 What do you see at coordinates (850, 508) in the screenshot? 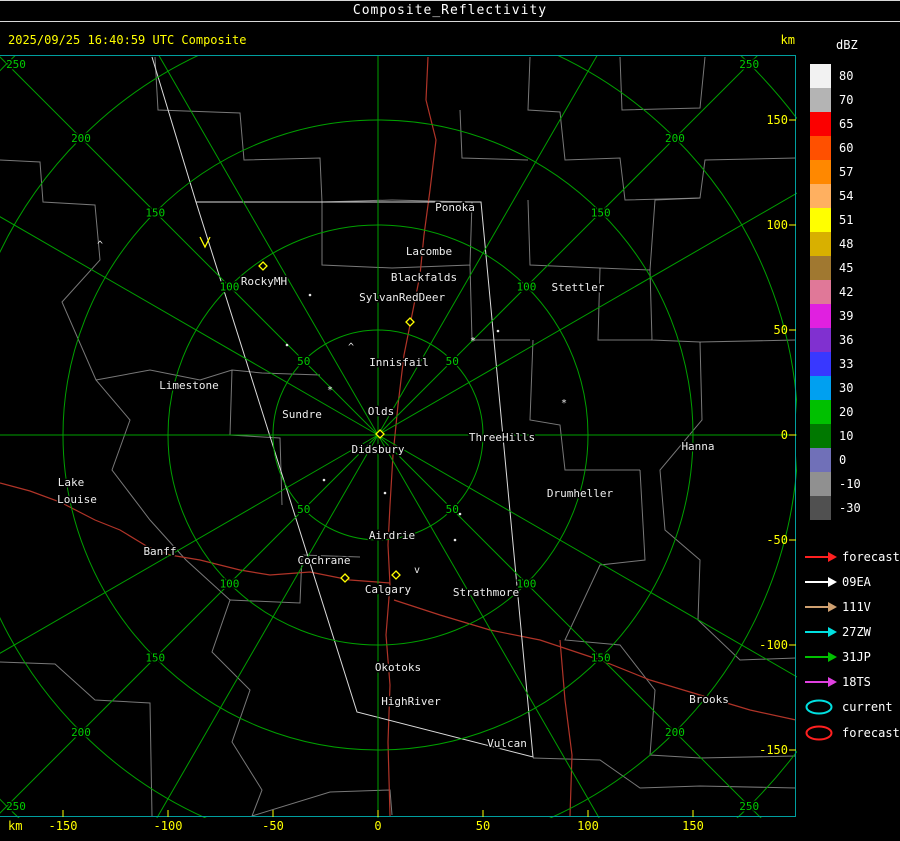
I see `colorbar-value: -30` at bounding box center [850, 508].